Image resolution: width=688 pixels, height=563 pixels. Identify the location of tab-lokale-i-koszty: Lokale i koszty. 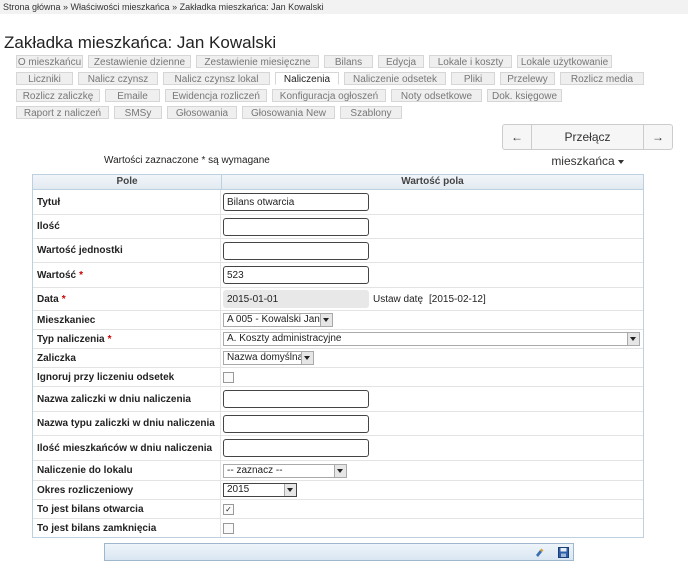
(470, 61).